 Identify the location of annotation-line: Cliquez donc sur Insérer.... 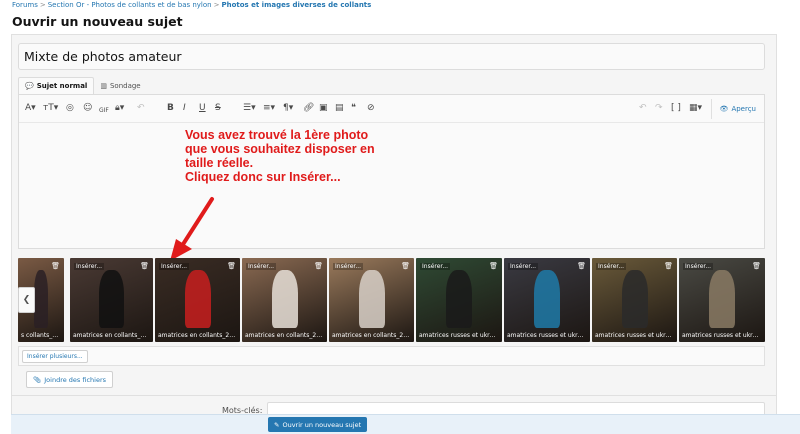
(263, 177).